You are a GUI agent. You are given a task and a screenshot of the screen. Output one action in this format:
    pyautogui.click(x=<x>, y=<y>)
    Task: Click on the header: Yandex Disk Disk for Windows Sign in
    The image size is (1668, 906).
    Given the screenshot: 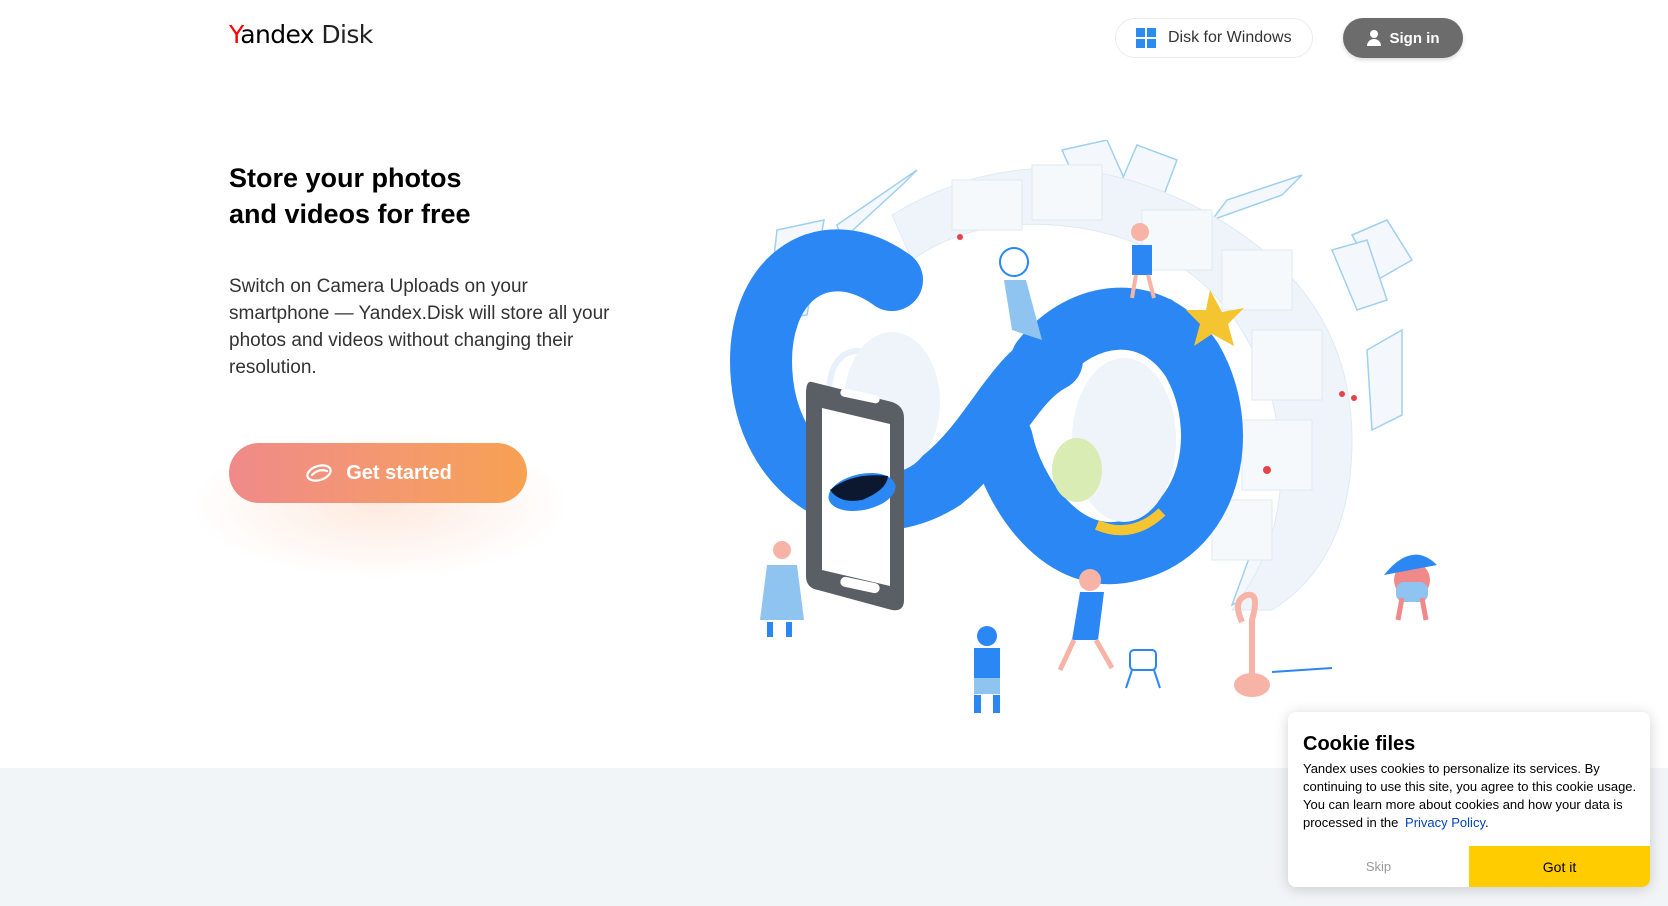 What is the action you would take?
    pyautogui.click(x=834, y=40)
    